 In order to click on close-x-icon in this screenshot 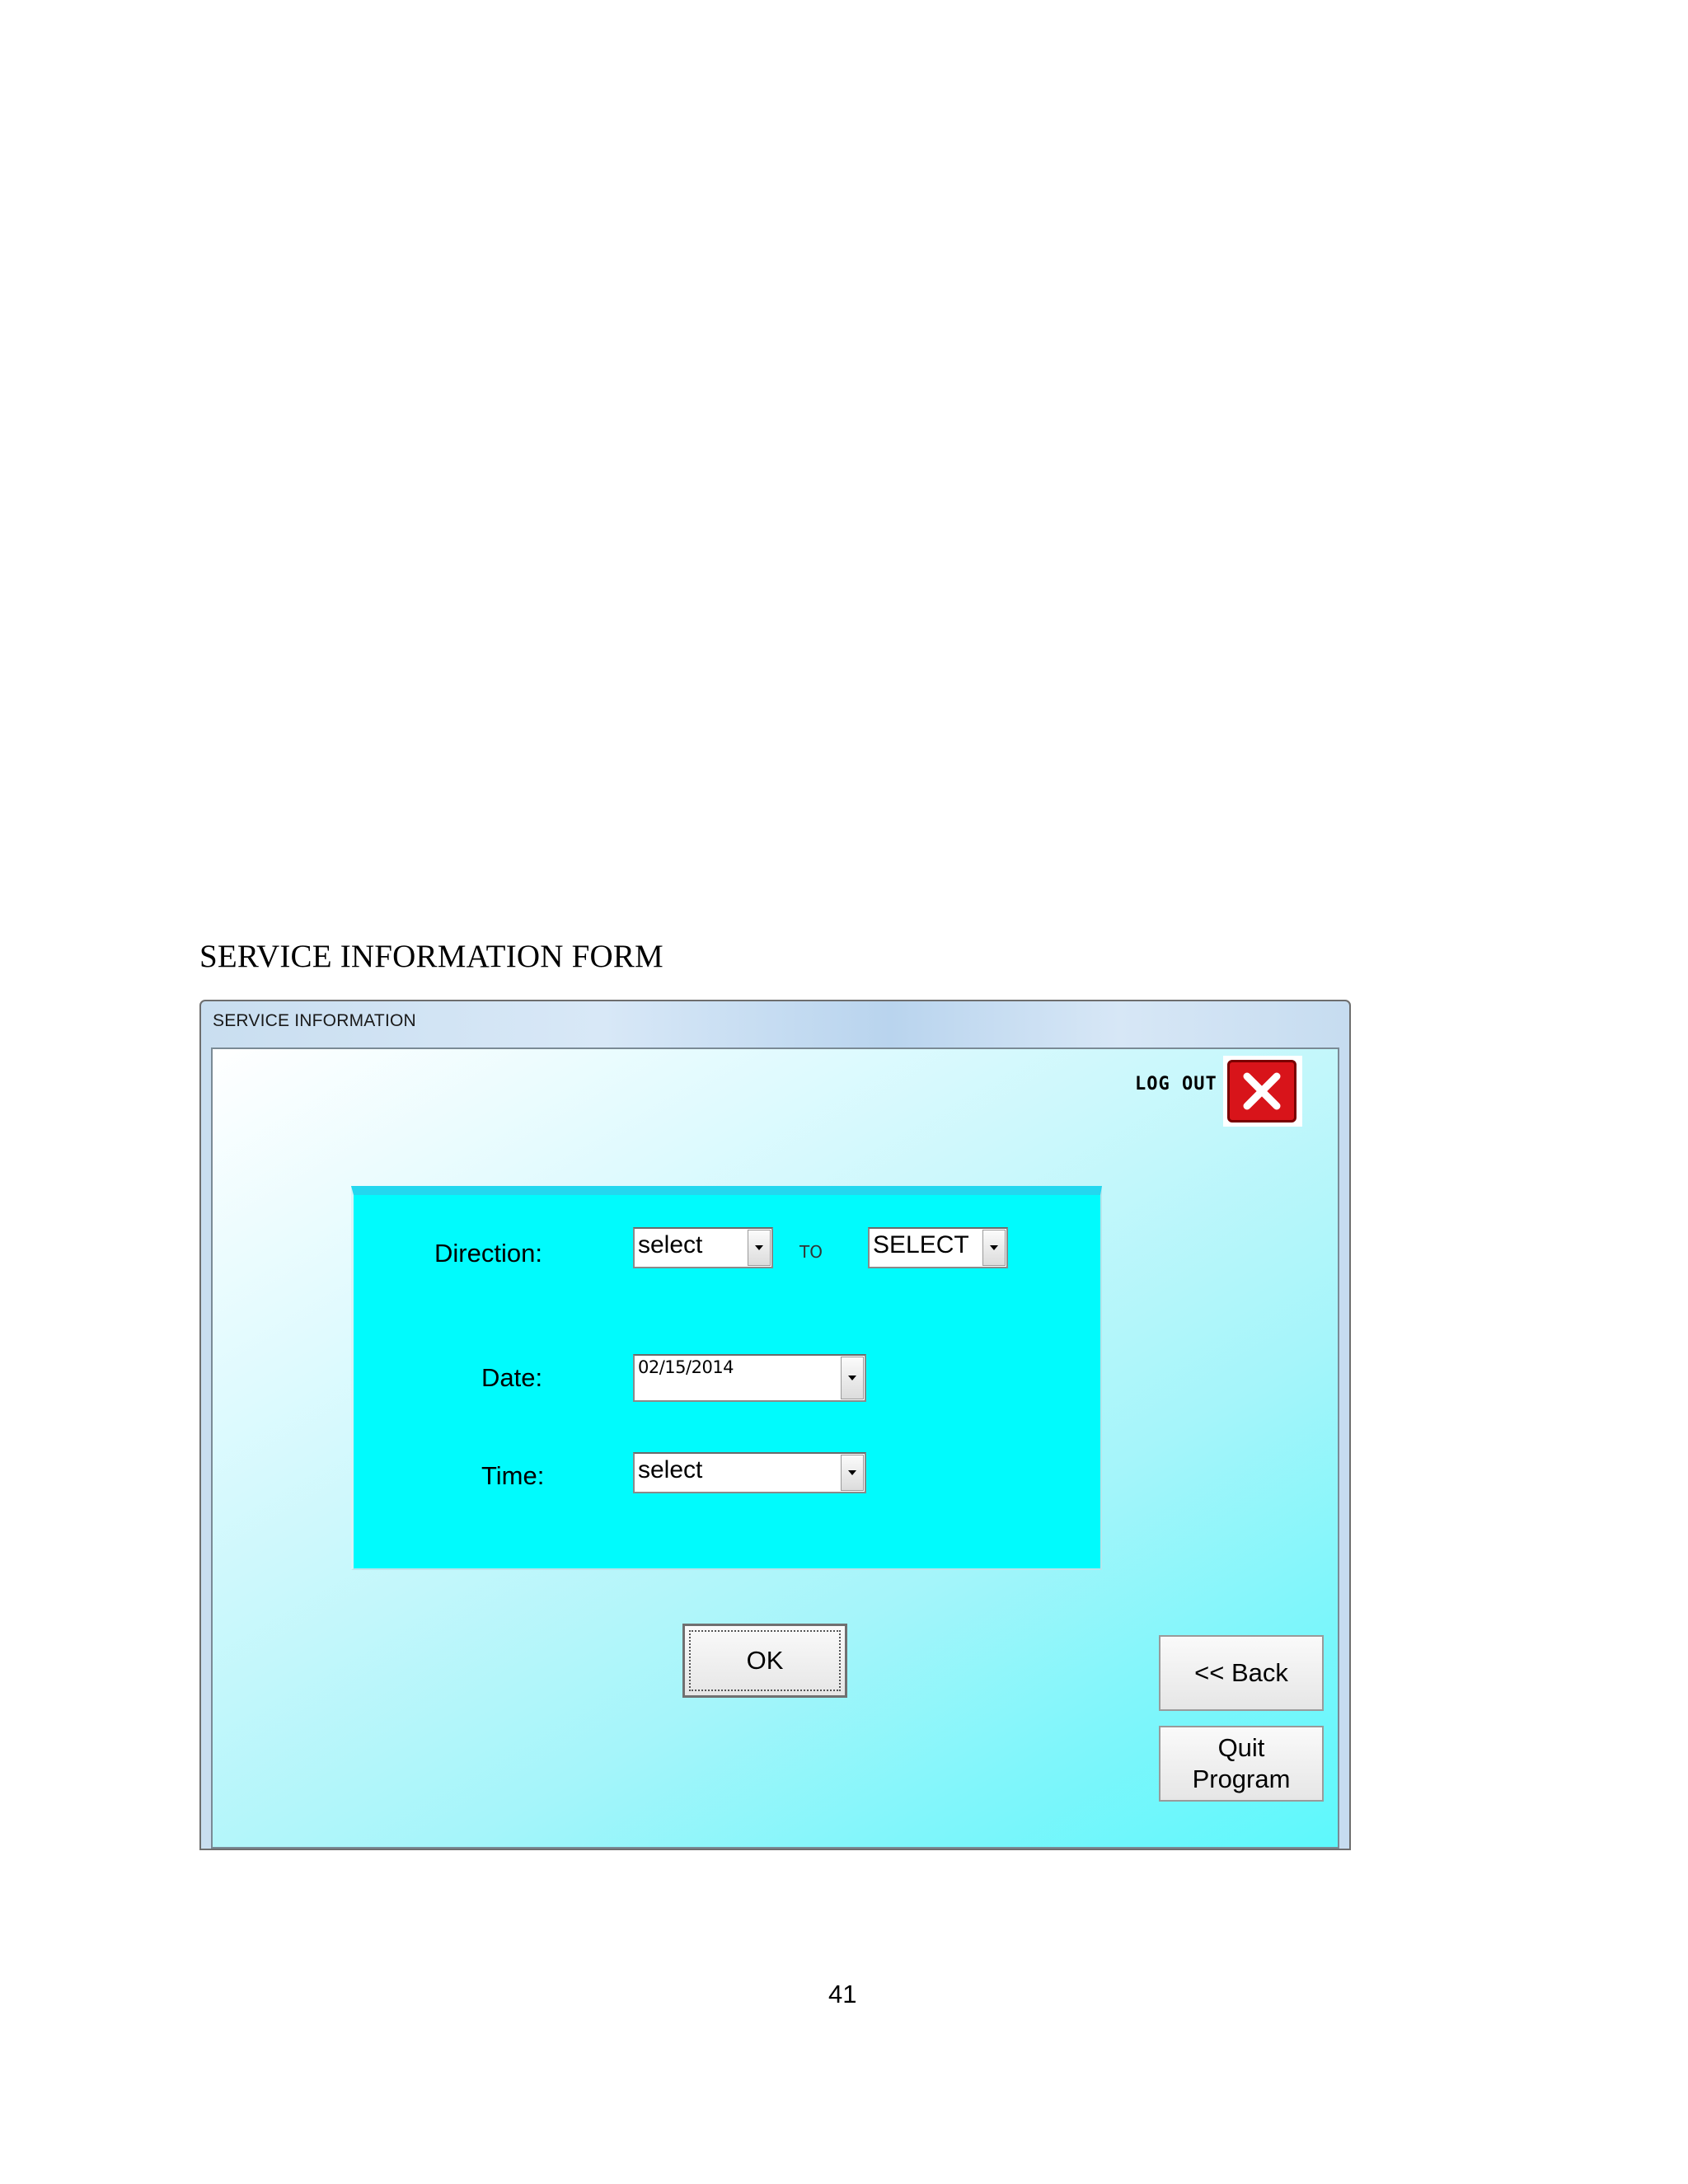, I will do `click(1261, 1091)`.